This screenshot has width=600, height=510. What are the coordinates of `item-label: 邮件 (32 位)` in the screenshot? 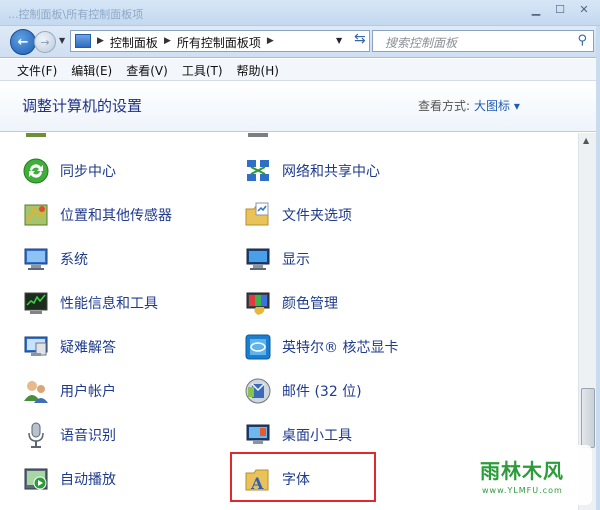 It's located at (322, 391).